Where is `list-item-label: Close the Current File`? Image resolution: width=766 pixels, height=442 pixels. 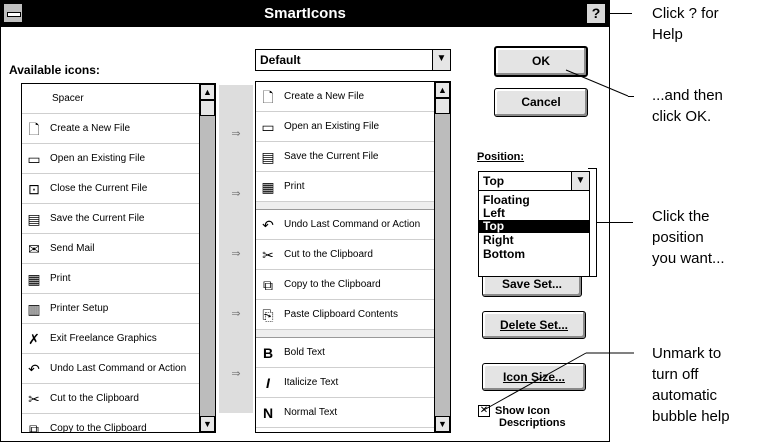 list-item-label: Close the Current File is located at coordinates (99, 188).